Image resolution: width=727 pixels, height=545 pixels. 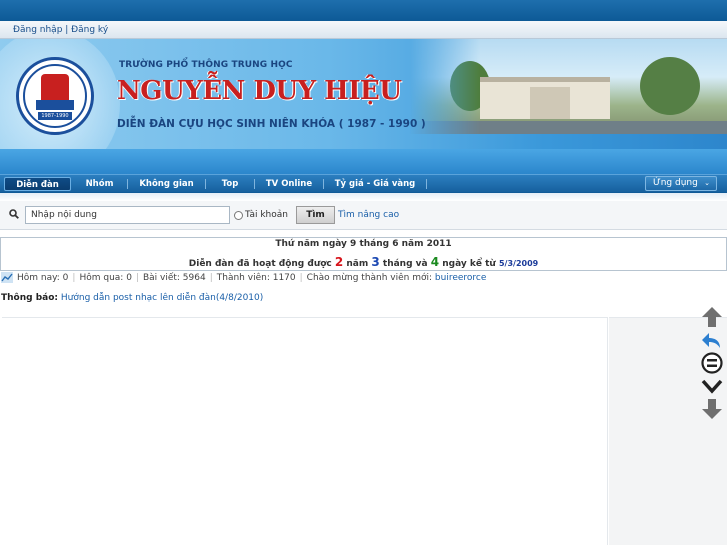 I want to click on nav-item-space: Không gian, so click(x=166, y=184).